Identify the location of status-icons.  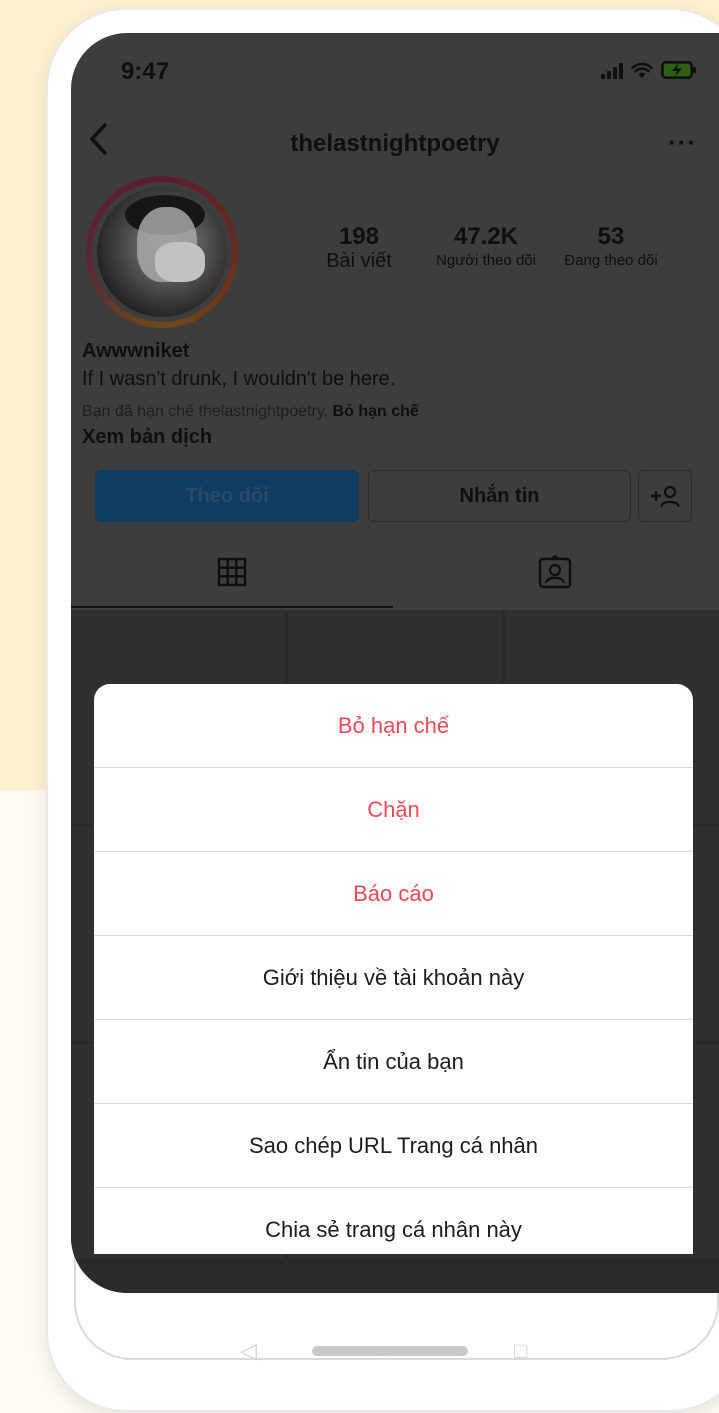
(649, 70).